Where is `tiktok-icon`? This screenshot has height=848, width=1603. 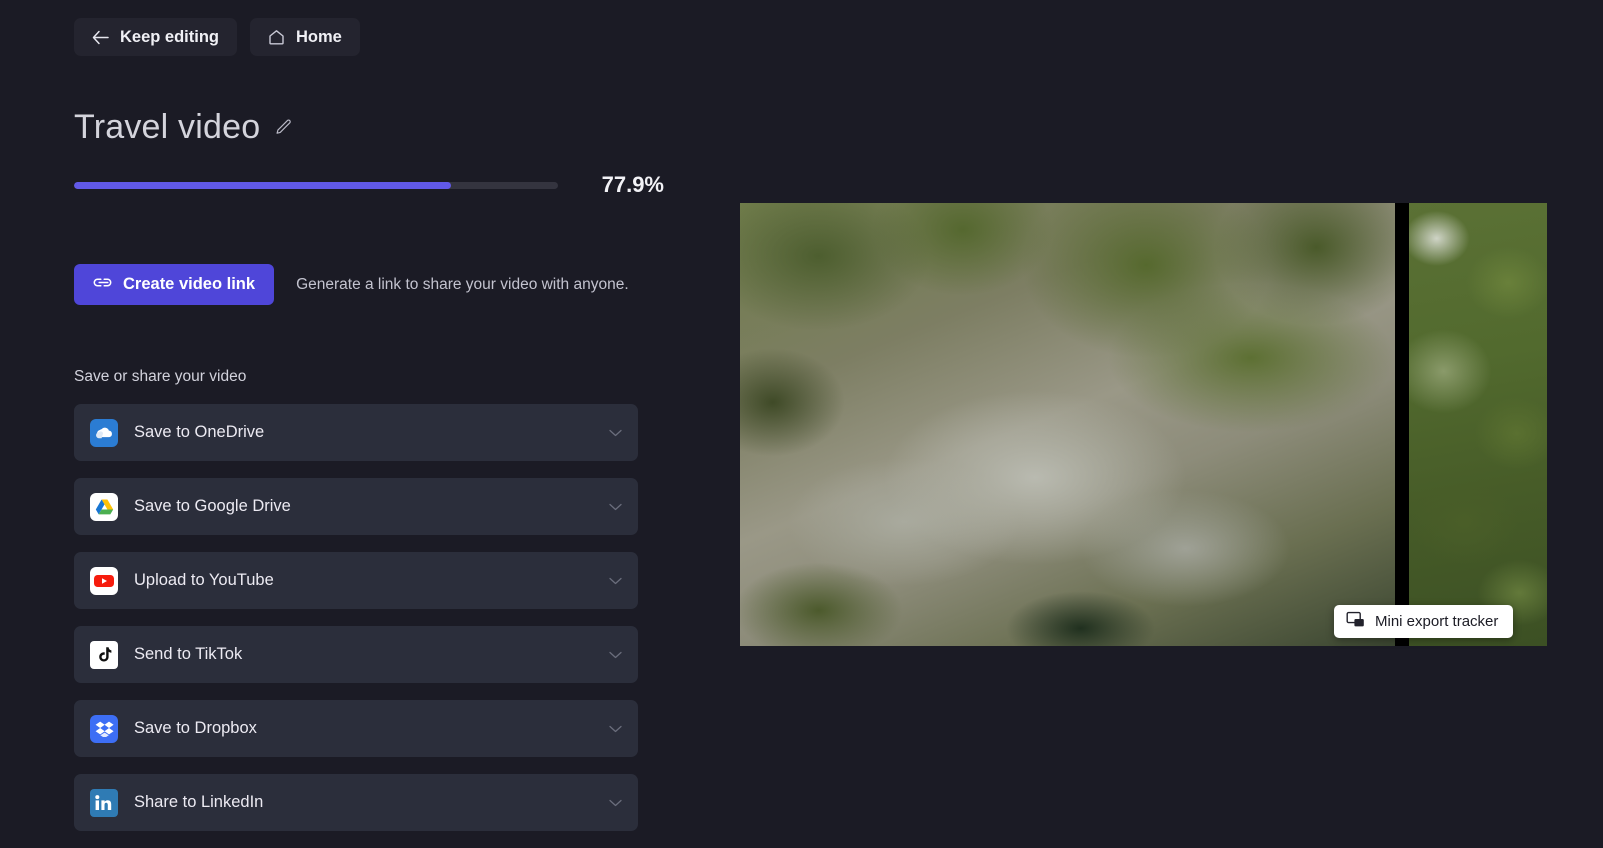
tiktok-icon is located at coordinates (104, 654).